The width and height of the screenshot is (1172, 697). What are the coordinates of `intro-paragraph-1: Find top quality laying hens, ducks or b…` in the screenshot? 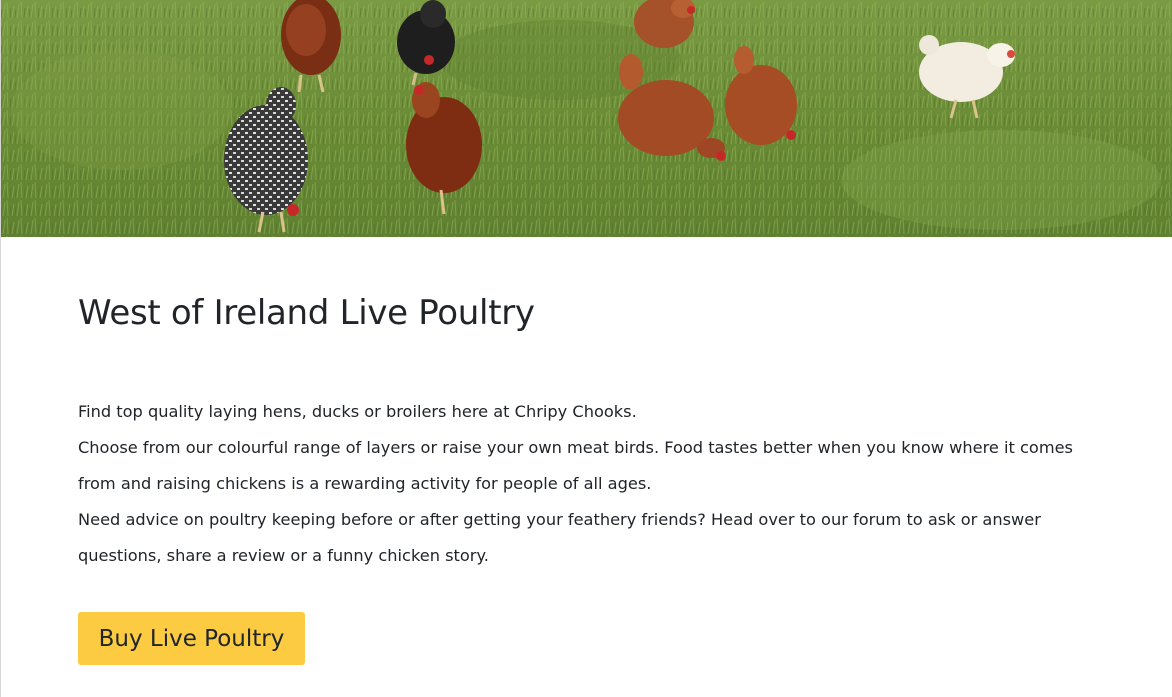 It's located at (357, 411).